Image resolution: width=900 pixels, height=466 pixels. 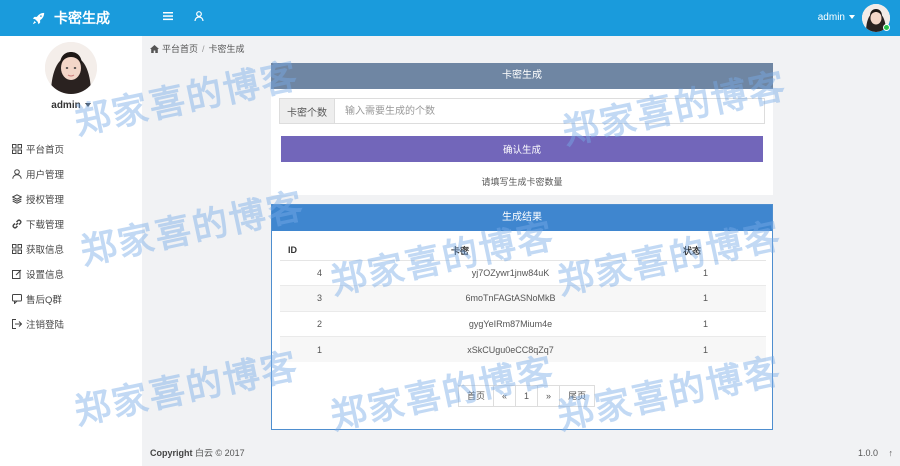 What do you see at coordinates (154, 48) in the screenshot?
I see `home-icon` at bounding box center [154, 48].